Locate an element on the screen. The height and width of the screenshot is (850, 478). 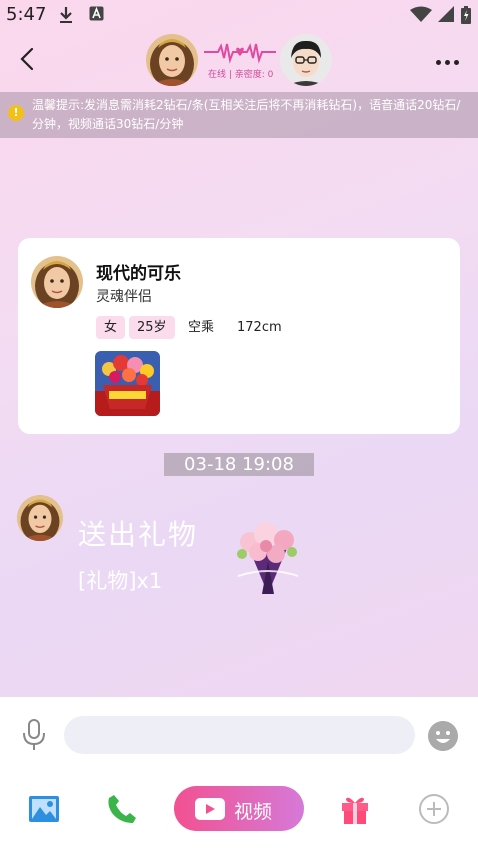
profile-avatar is located at coordinates (57, 282).